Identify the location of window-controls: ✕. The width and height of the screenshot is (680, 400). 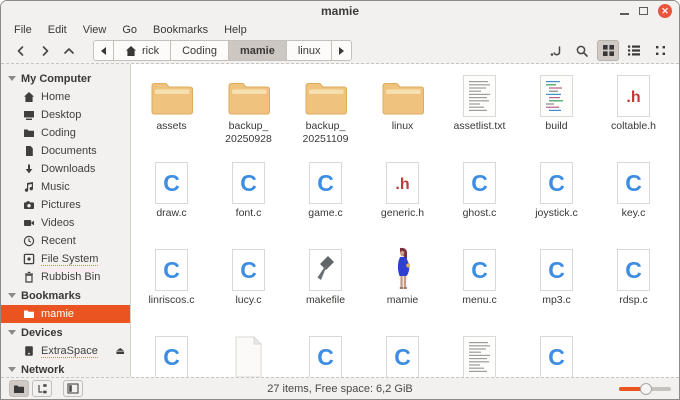
(649, 11).